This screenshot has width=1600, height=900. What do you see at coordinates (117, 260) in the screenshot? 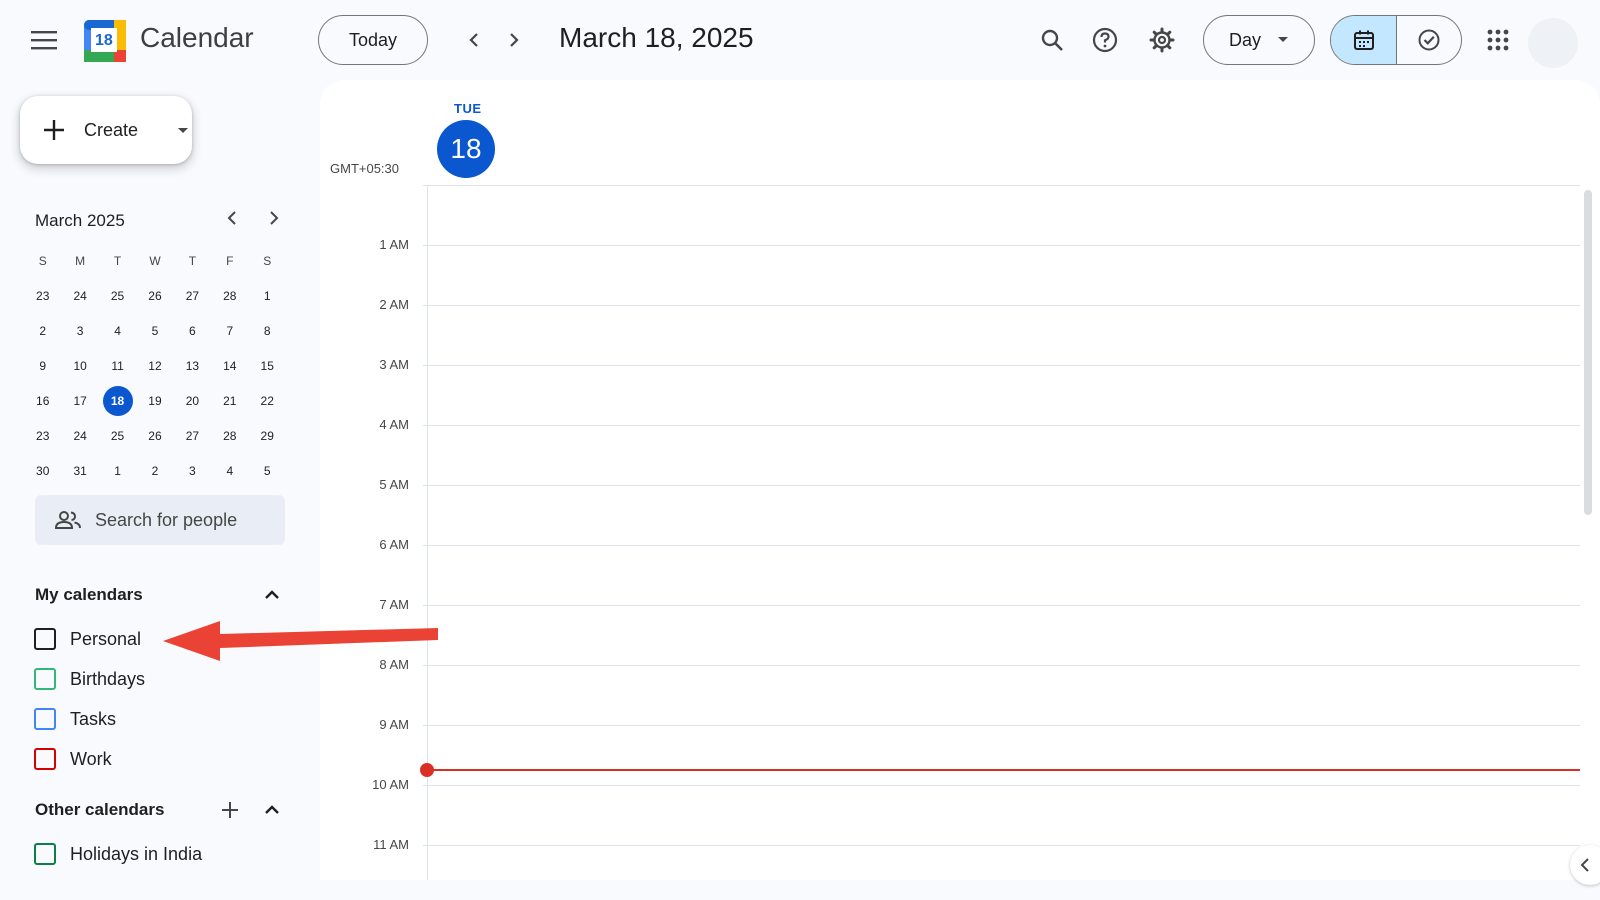
I see `weekday-label: T` at bounding box center [117, 260].